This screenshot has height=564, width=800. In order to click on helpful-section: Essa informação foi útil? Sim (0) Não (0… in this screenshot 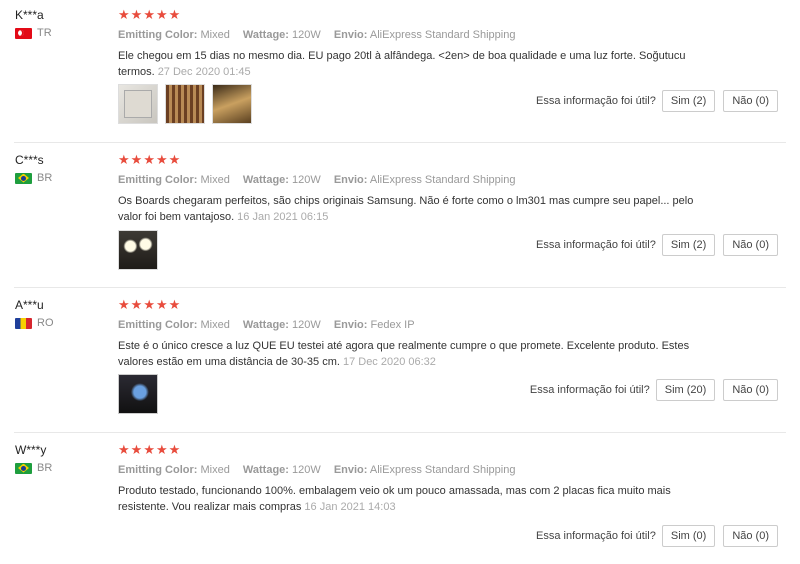, I will do `click(657, 536)`.